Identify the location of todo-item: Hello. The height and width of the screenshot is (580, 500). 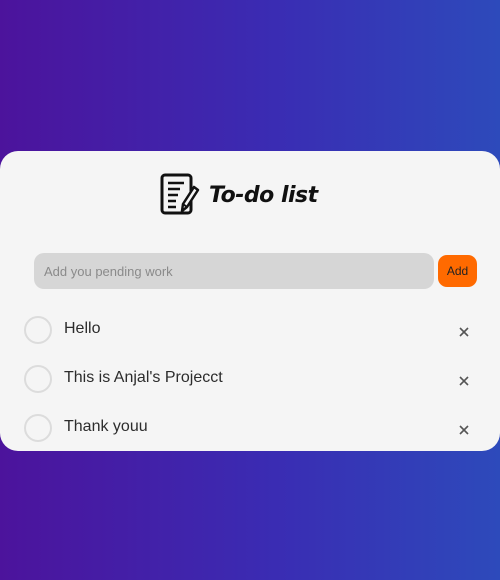
(254, 331).